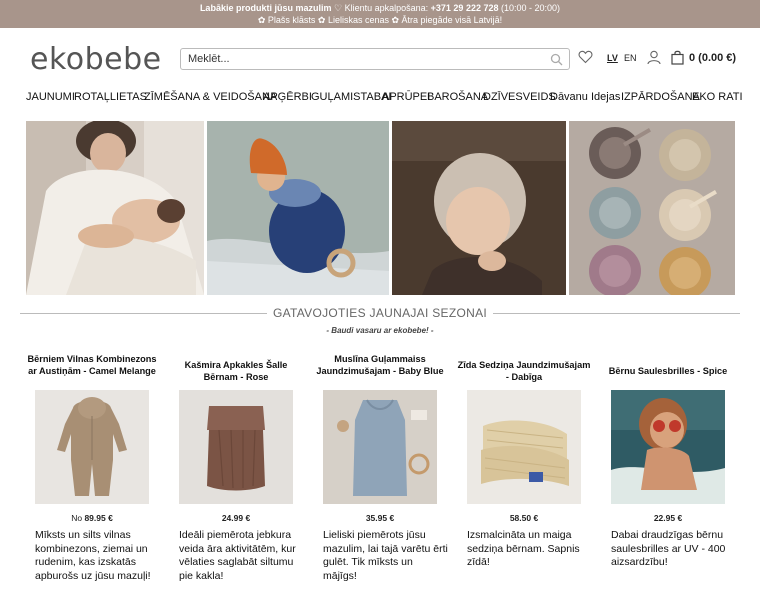 The image size is (760, 600). I want to click on site-header: ekobebe LV EN 0 (0.00 €), so click(380, 58).